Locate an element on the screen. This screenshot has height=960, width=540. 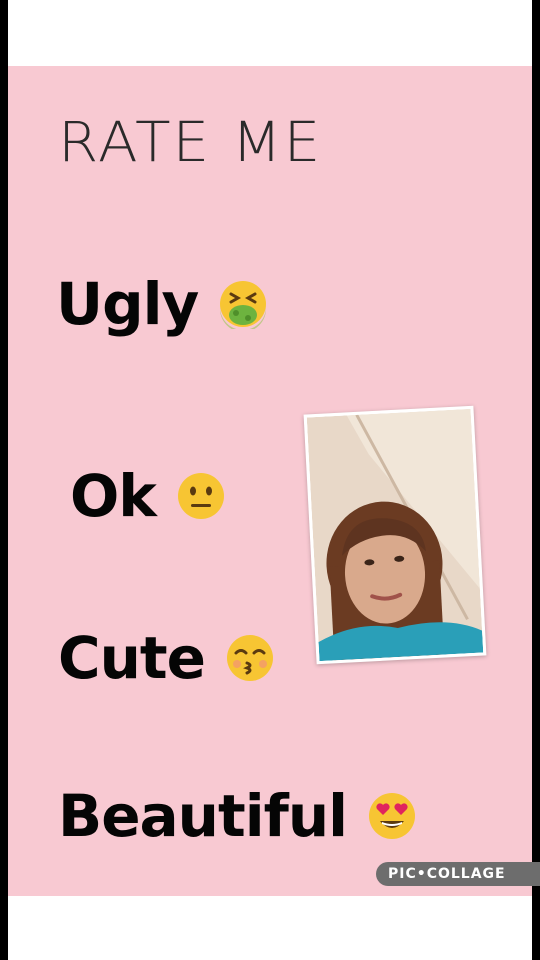
selfie-photo is located at coordinates (395, 535).